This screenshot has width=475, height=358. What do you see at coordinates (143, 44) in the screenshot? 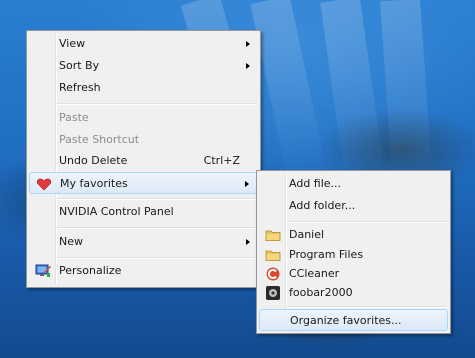
I see `menu-item-view: View` at bounding box center [143, 44].